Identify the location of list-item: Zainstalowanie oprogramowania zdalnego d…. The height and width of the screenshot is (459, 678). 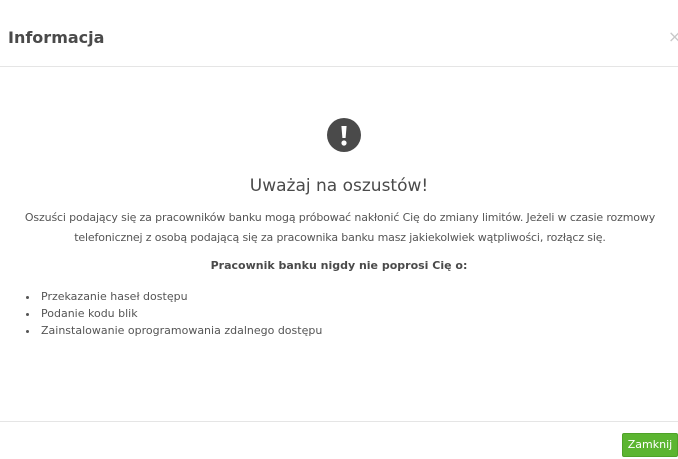
(180, 330).